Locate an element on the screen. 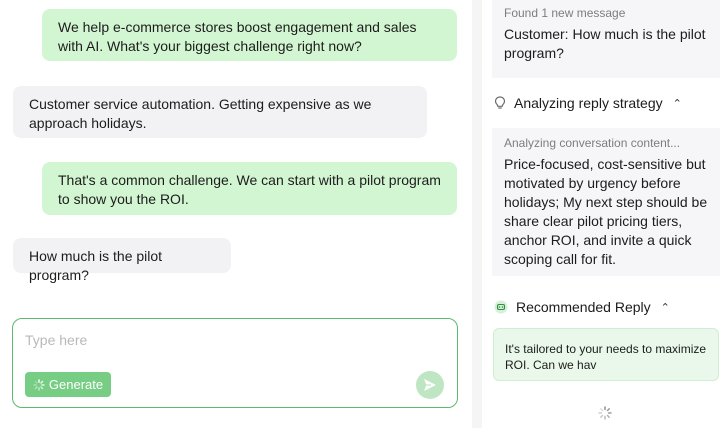 The height and width of the screenshot is (428, 720). recommended-title: Recommended Reply is located at coordinates (583, 307).